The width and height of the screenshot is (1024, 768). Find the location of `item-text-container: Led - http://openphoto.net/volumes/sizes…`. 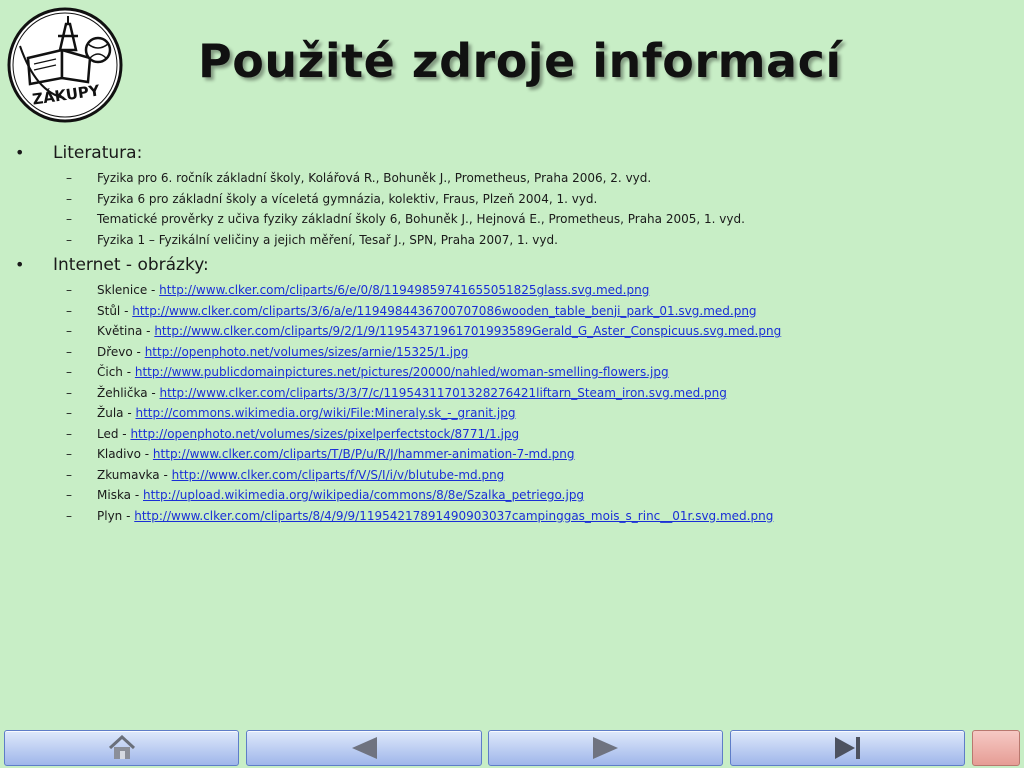

item-text-container: Led - http://openphoto.net/volumes/sizes… is located at coordinates (308, 434).